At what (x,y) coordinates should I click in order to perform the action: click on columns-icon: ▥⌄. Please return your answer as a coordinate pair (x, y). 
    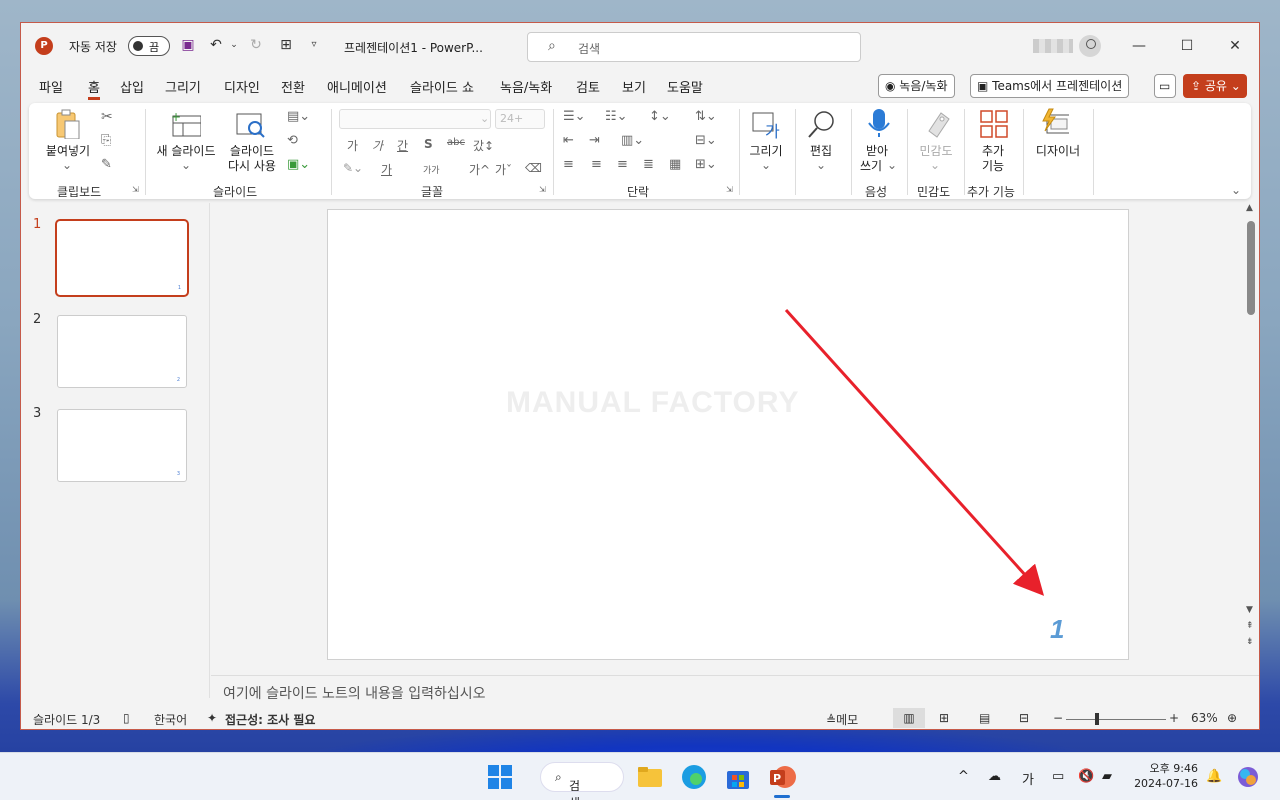
    Looking at the image, I should click on (632, 140).